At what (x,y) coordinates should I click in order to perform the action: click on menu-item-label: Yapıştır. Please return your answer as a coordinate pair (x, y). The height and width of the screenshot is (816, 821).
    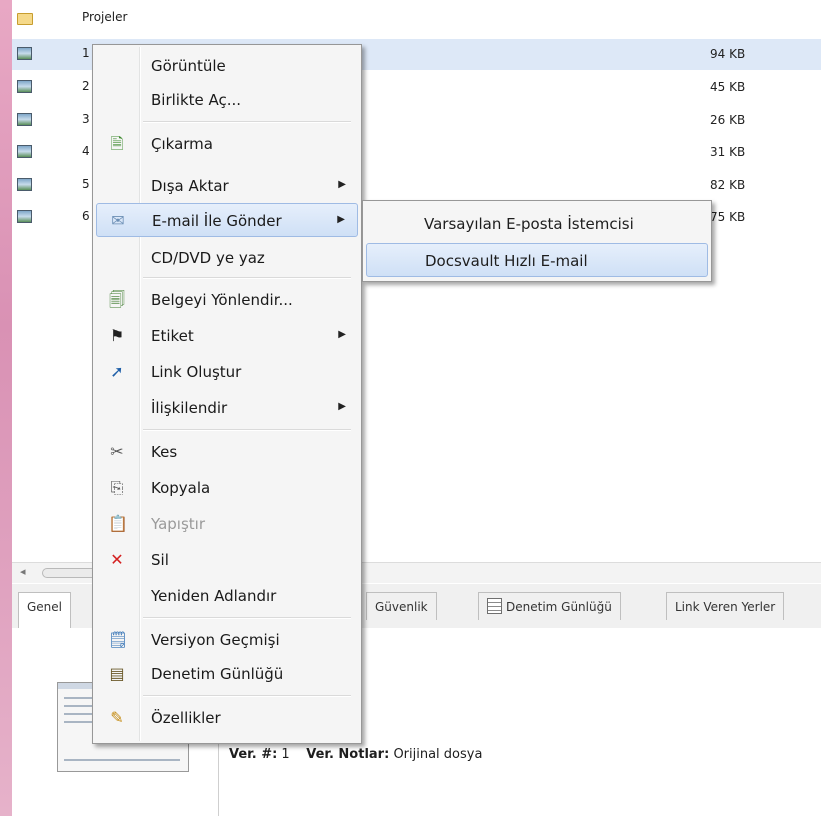
    Looking at the image, I should click on (178, 524).